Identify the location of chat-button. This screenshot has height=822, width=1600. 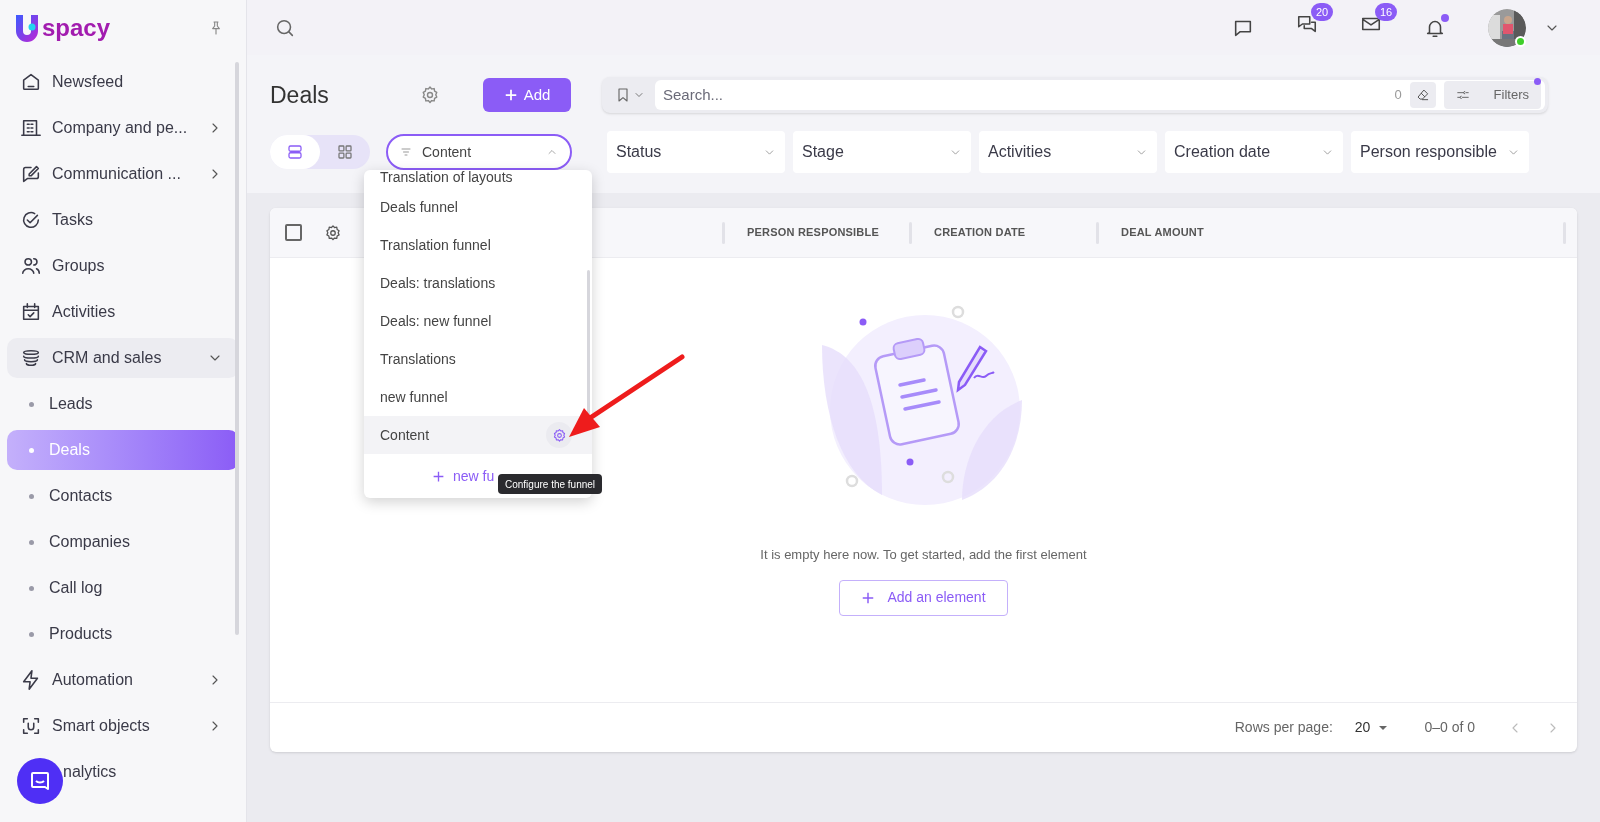
(40, 781).